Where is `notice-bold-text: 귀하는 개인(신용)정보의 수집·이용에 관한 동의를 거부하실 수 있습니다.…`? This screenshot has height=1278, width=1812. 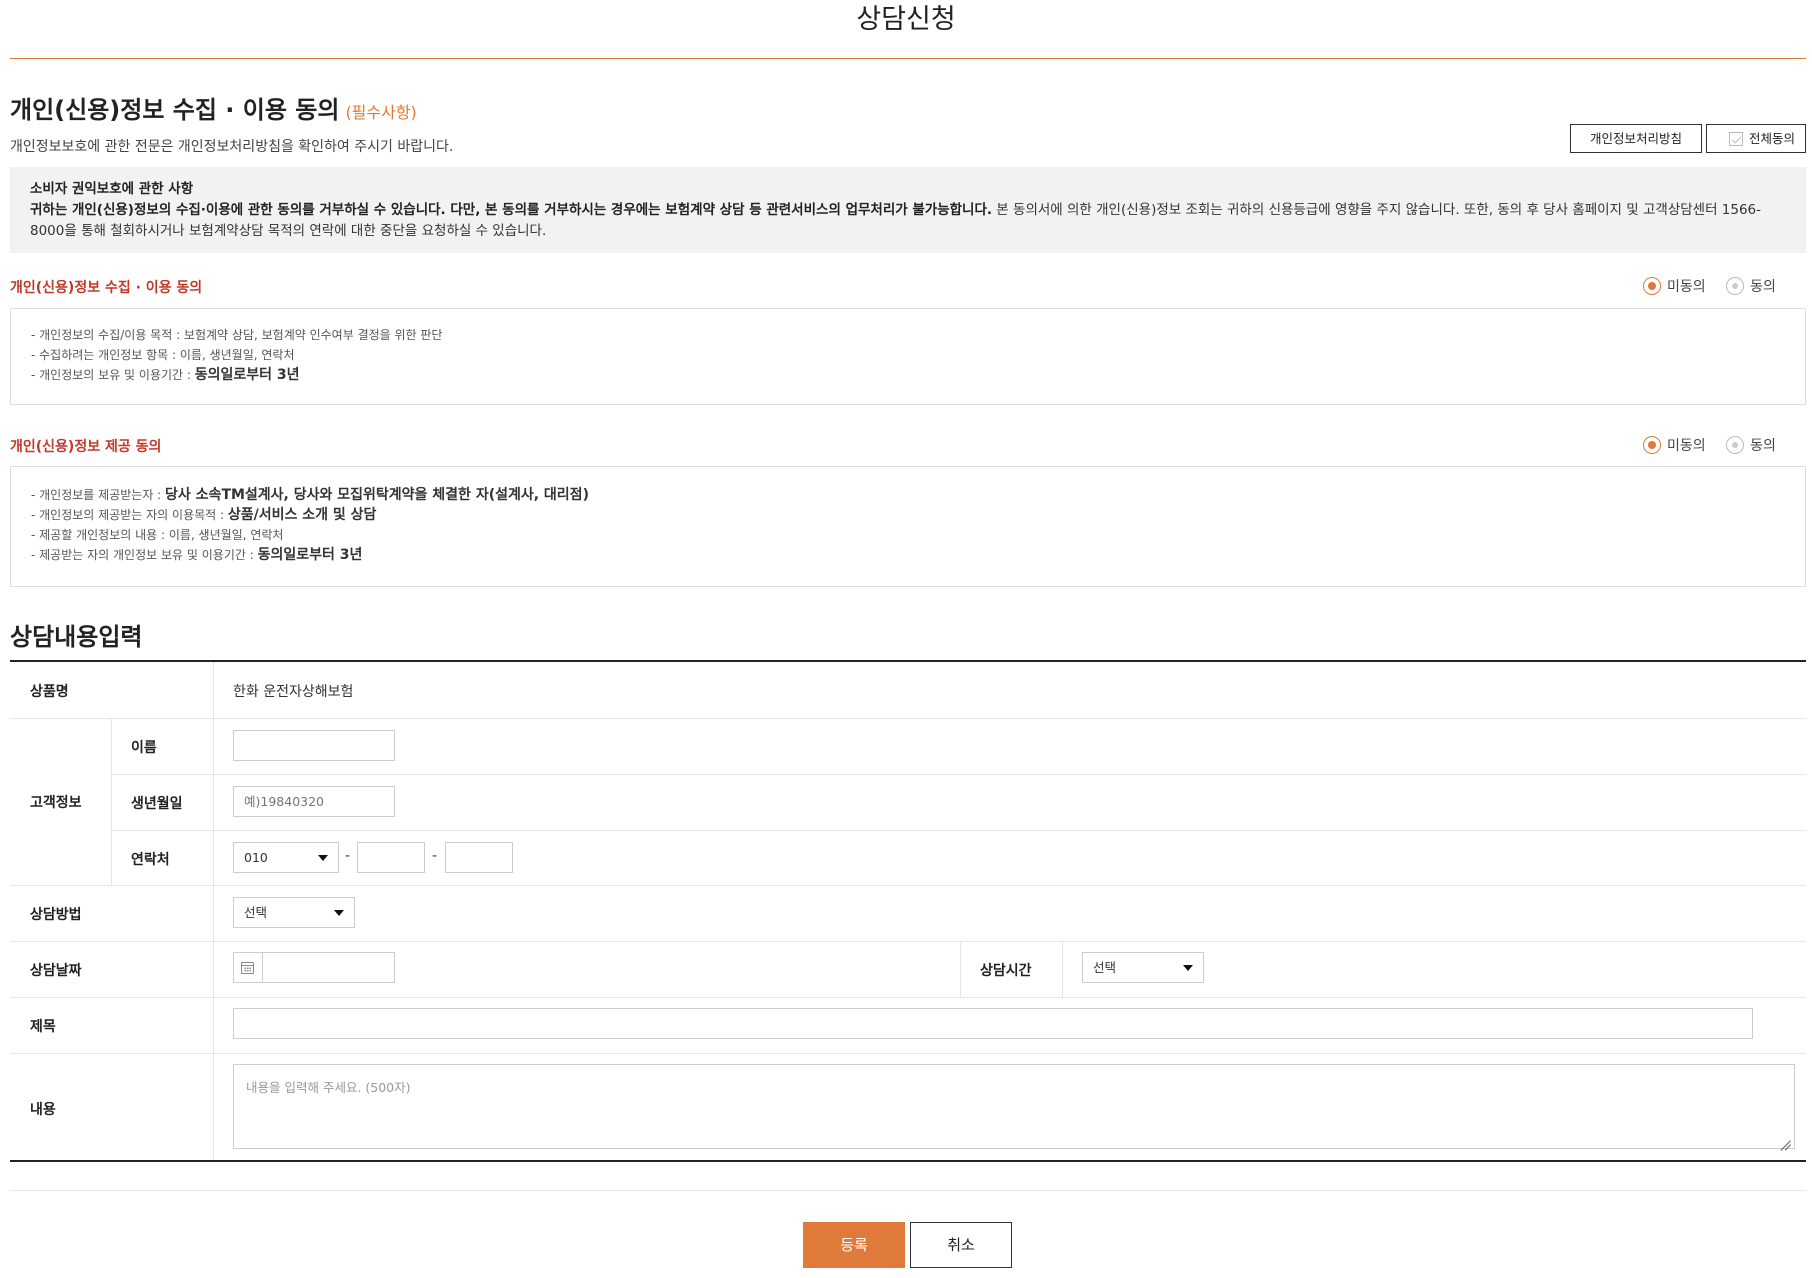
notice-bold-text: 귀하는 개인(신용)정보의 수집·이용에 관한 동의를 거부하실 수 있습니다.… is located at coordinates (511, 210).